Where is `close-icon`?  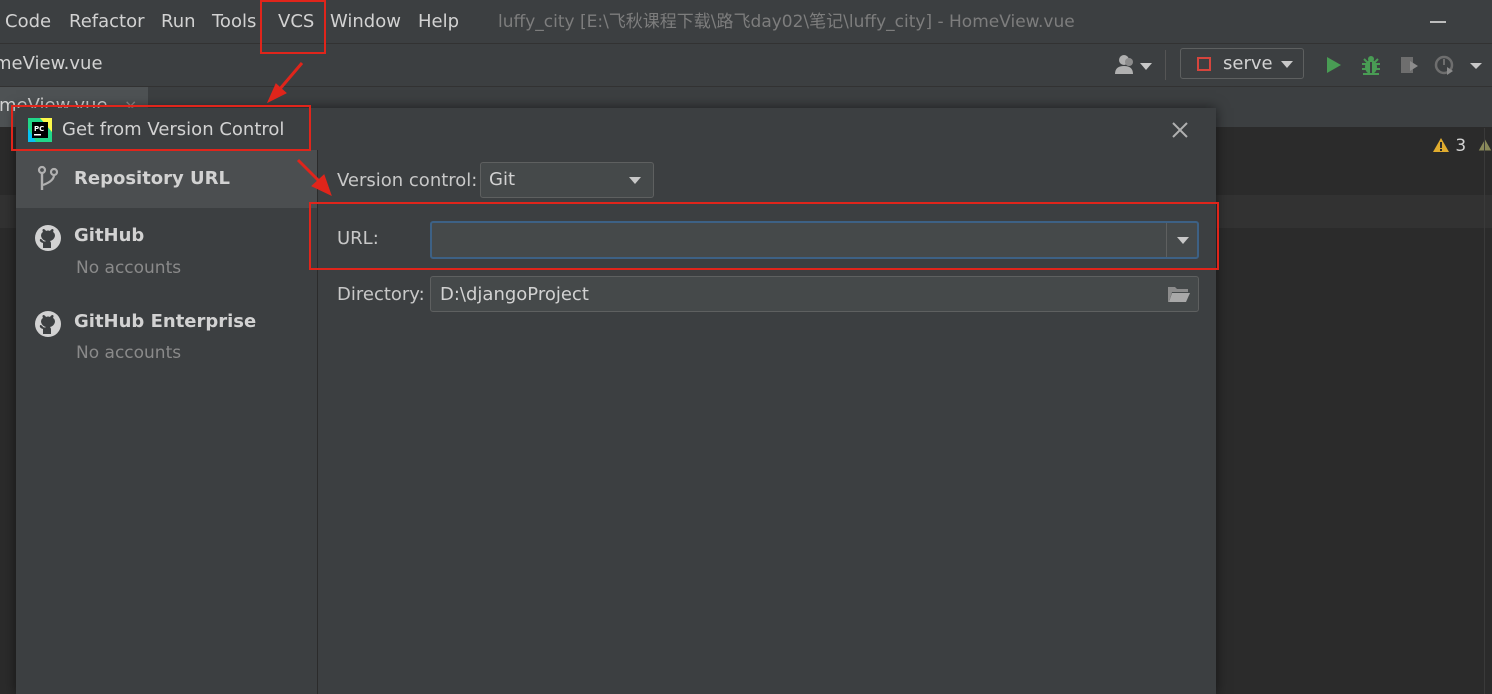
close-icon is located at coordinates (1180, 130).